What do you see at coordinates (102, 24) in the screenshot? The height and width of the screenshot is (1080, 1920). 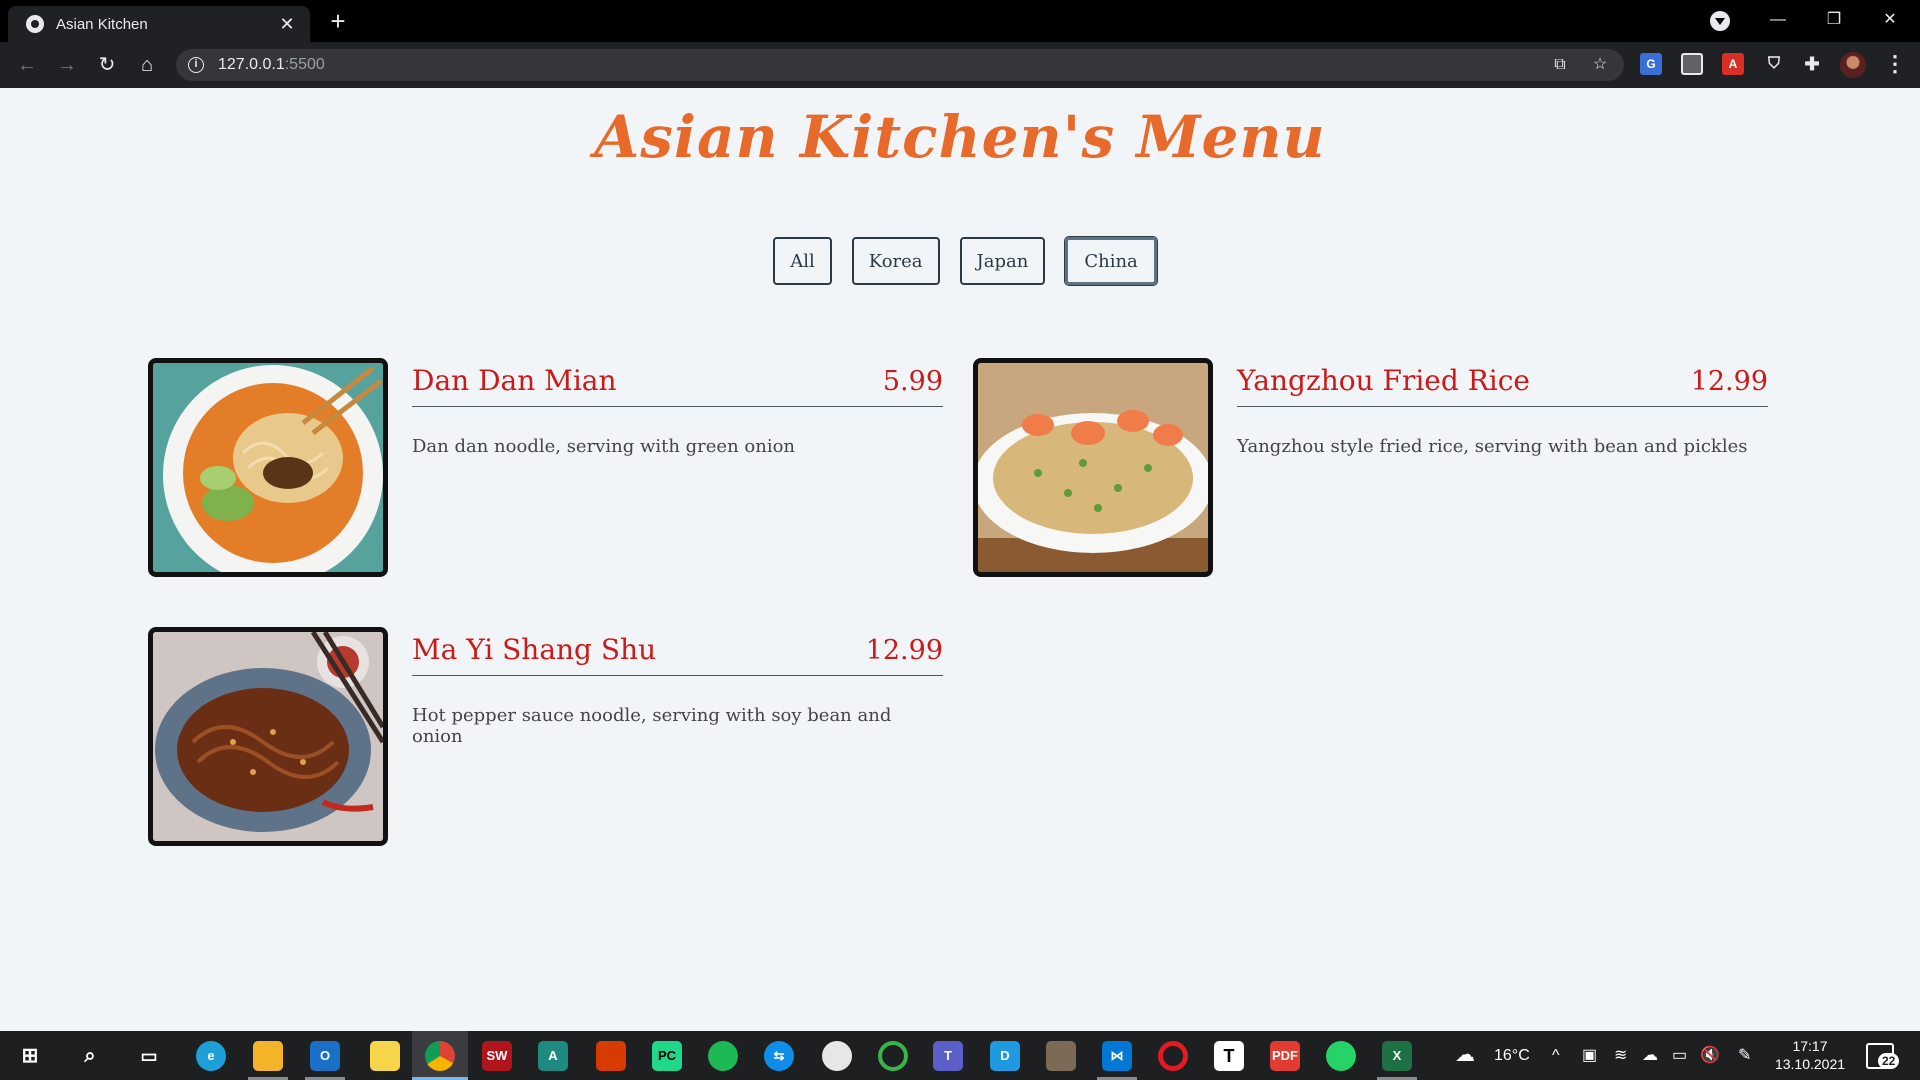 I see `tab-title: Asian Kitchen` at bounding box center [102, 24].